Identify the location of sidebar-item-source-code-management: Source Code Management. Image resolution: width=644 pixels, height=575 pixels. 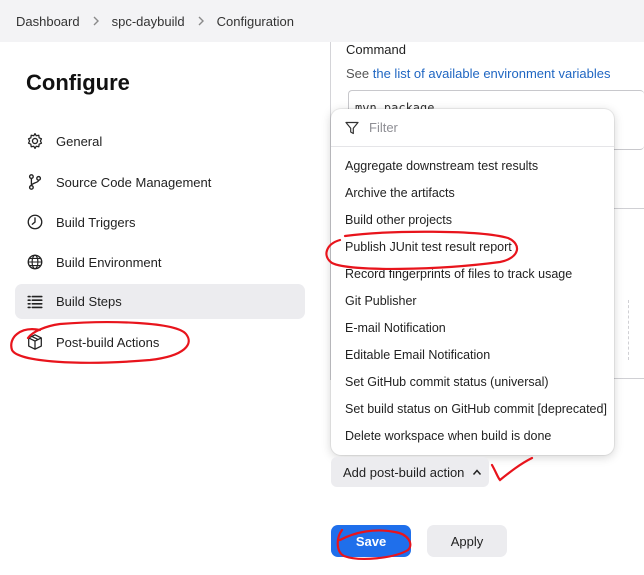
(160, 182).